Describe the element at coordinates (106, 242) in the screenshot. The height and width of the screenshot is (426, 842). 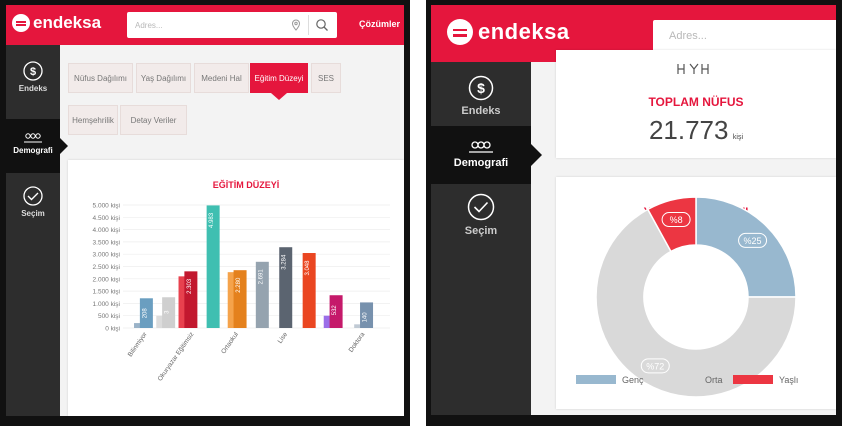
I see `y-tick-label: 3.500 kişi` at that location.